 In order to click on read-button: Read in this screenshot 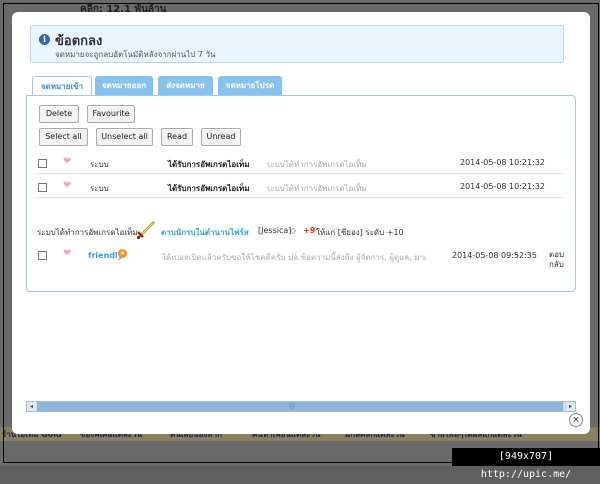, I will do `click(177, 137)`.